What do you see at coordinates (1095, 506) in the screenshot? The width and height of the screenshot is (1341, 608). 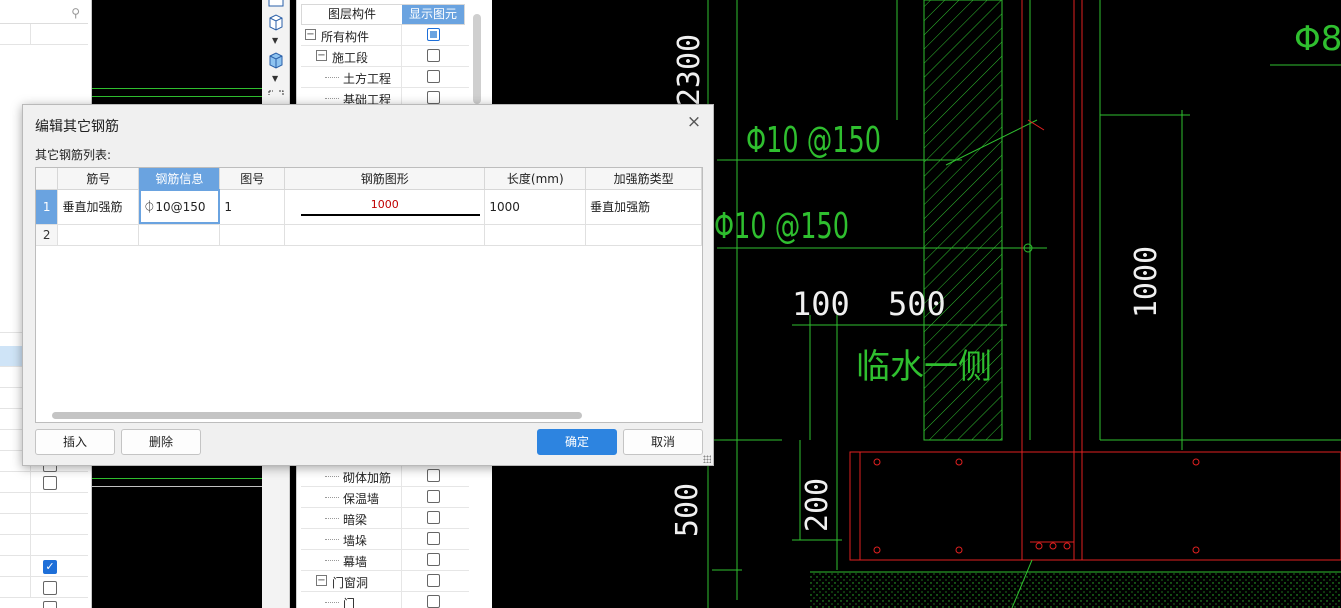 I see `rebar-cage` at bounding box center [1095, 506].